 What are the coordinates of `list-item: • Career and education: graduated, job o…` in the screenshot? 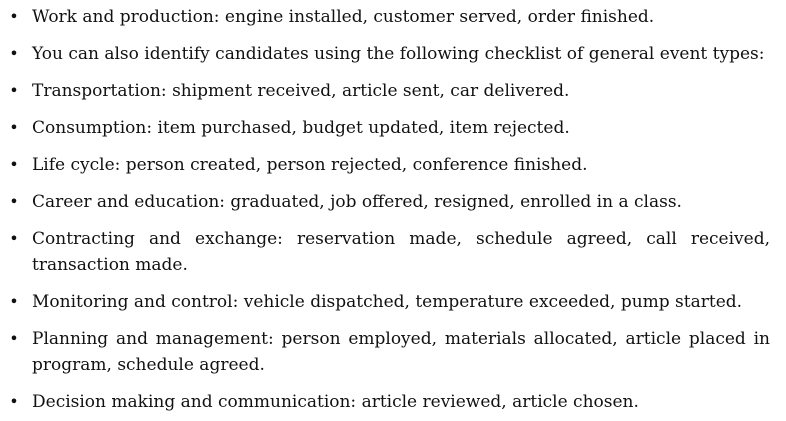 It's located at (385, 202).